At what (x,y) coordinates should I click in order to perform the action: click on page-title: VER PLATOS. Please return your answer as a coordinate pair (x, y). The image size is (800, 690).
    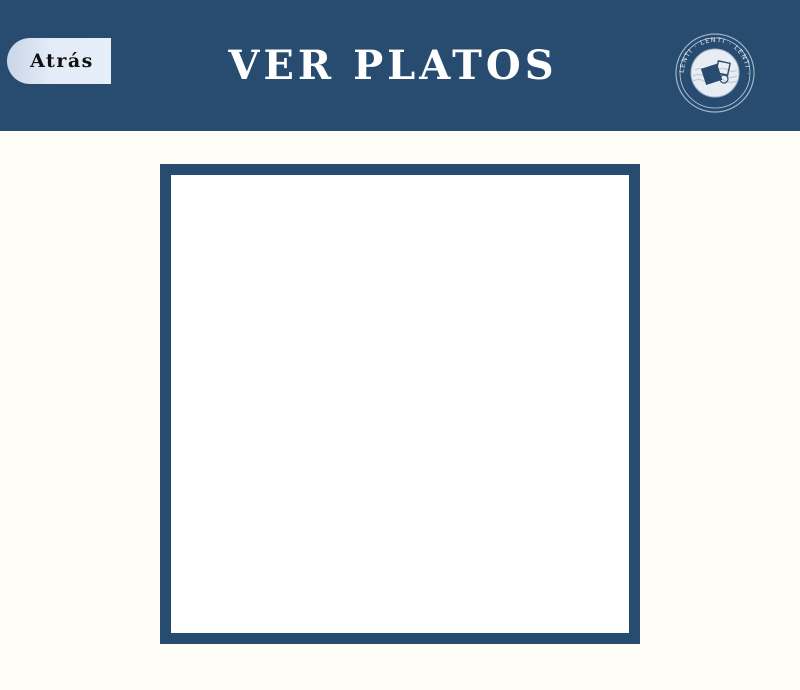
    Looking at the image, I should click on (393, 65).